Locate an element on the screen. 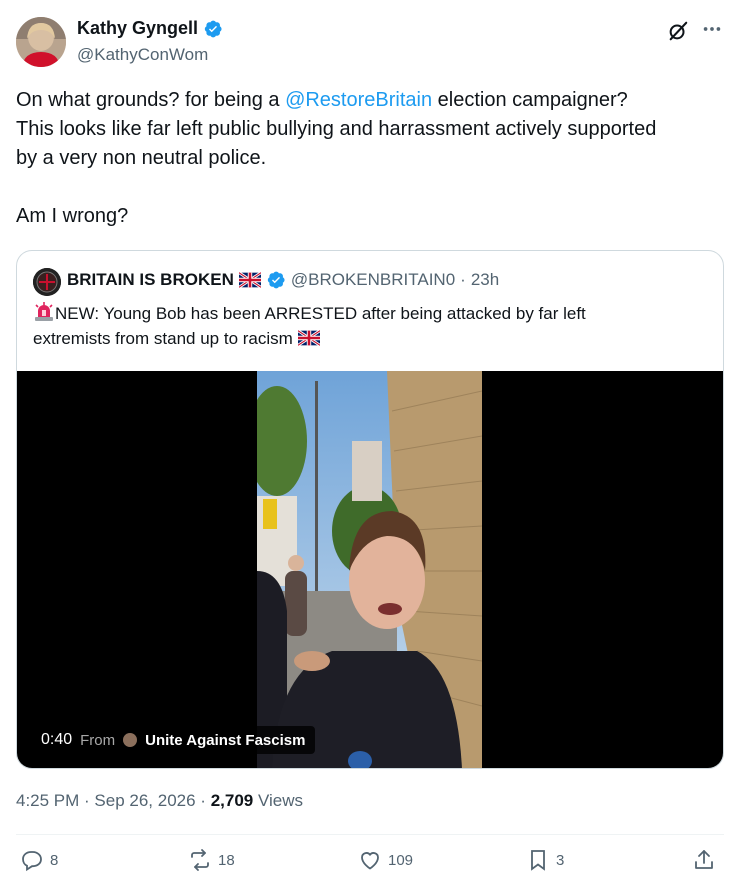 The image size is (744, 892). author-avatar is located at coordinates (41, 42).